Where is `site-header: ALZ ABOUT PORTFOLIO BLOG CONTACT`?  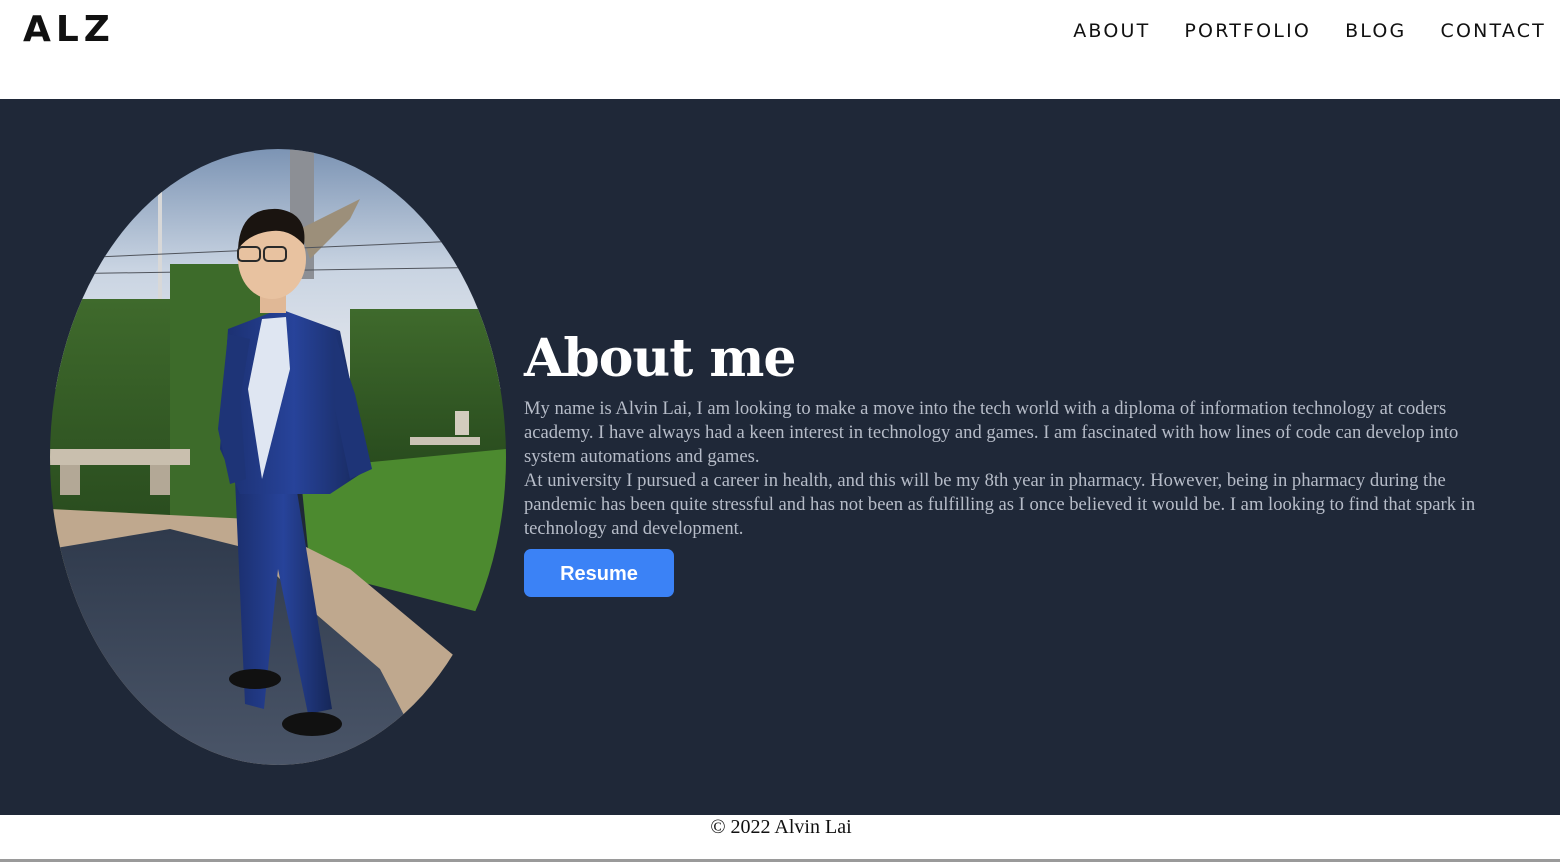
site-header: ALZ ABOUT PORTFOLIO BLOG CONTACT is located at coordinates (780, 49).